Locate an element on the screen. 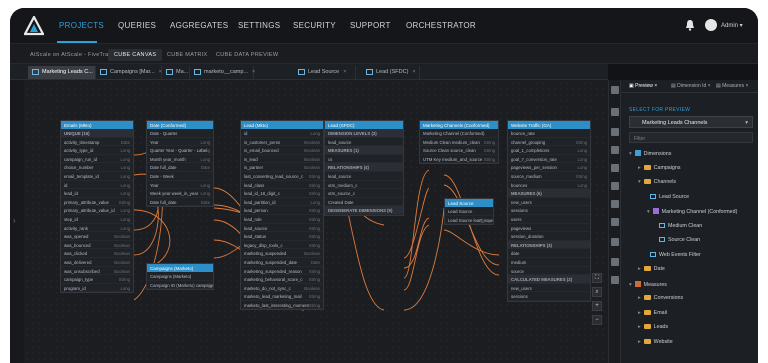 This screenshot has width=768, height=363. card-field-row: lead_id_18_digit_c String is located at coordinates (282, 193).